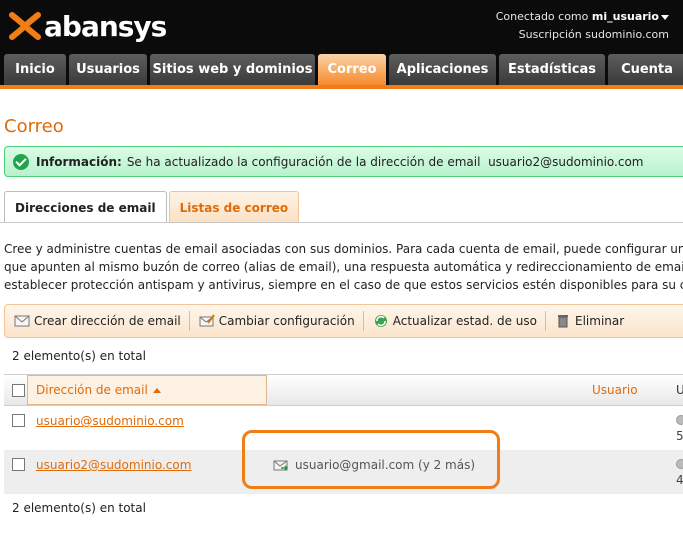 This screenshot has height=544, width=683. Describe the element at coordinates (105, 26) in the screenshot. I see `logo-text: abansys` at that location.